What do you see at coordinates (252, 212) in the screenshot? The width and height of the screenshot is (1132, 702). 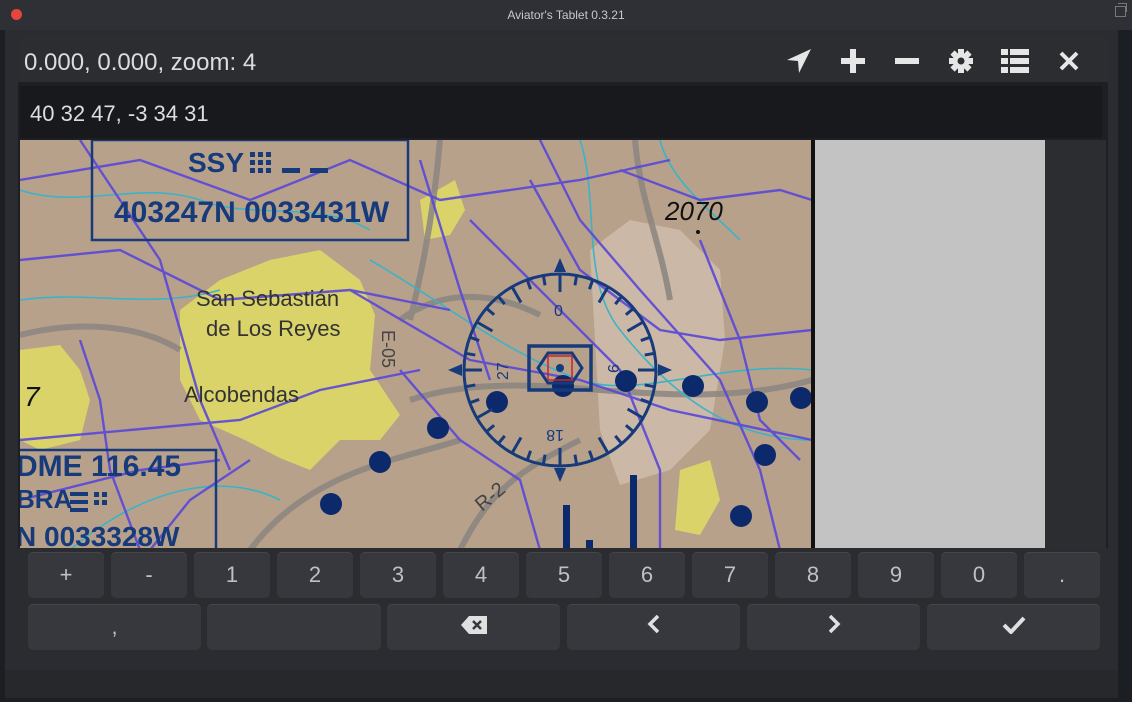 I see `vor-coords-label: 403247N 0033431W` at bounding box center [252, 212].